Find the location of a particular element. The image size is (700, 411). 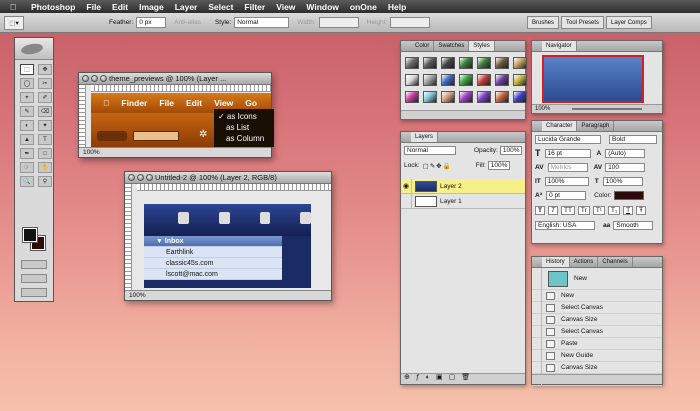

move-tool-icon: ✥ is located at coordinates (45, 69).